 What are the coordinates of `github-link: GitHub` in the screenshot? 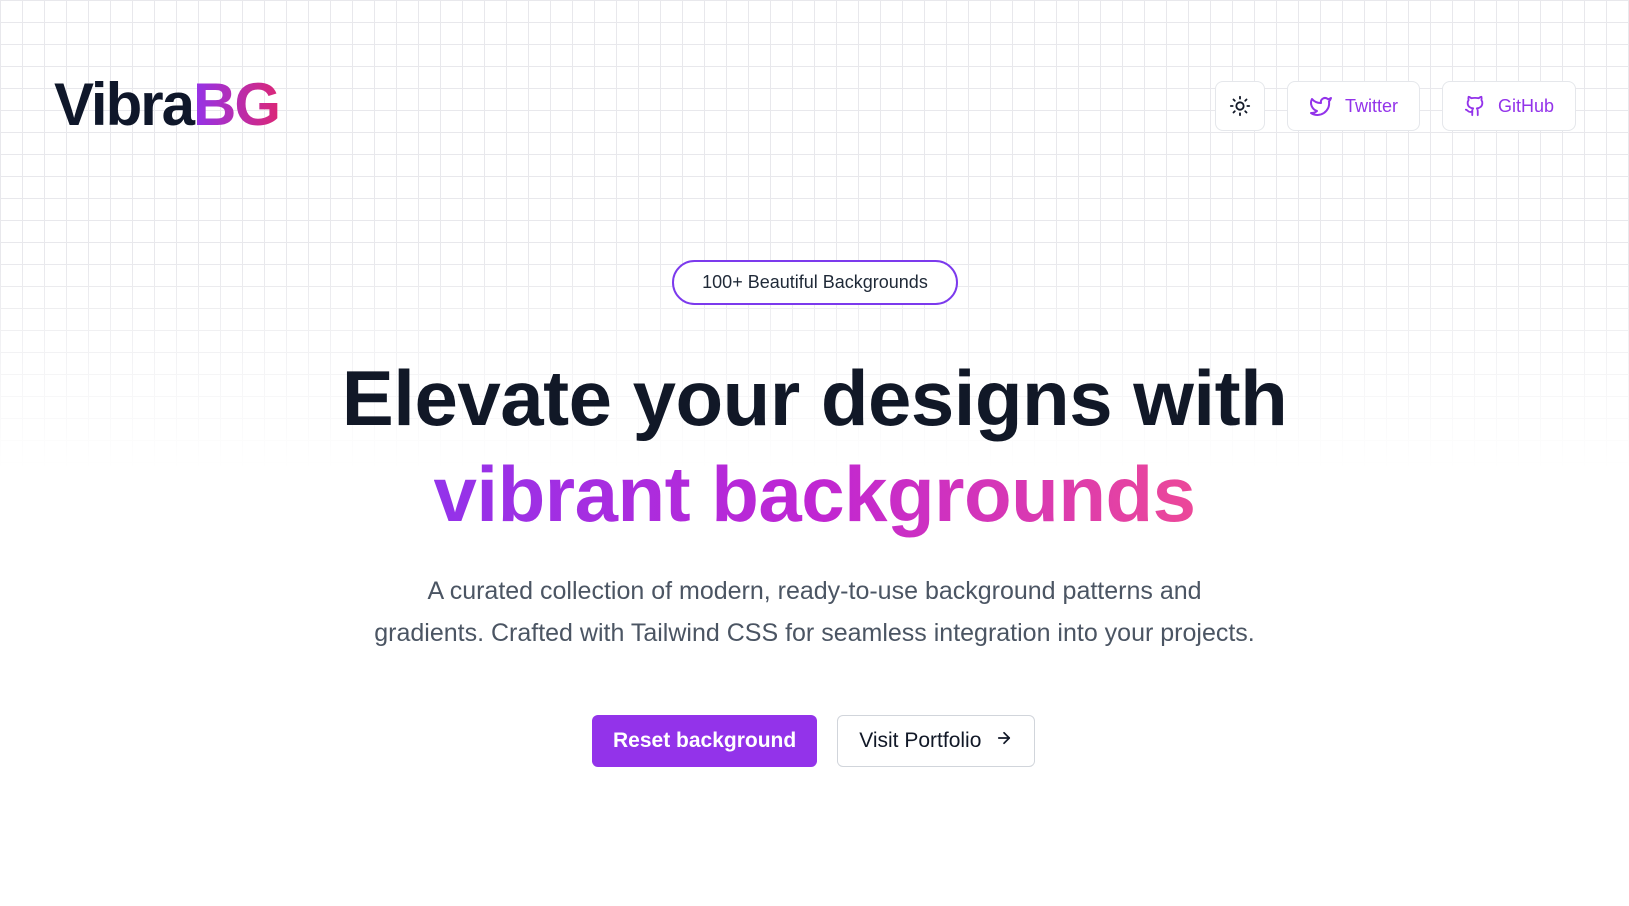 It's located at (1508, 106).